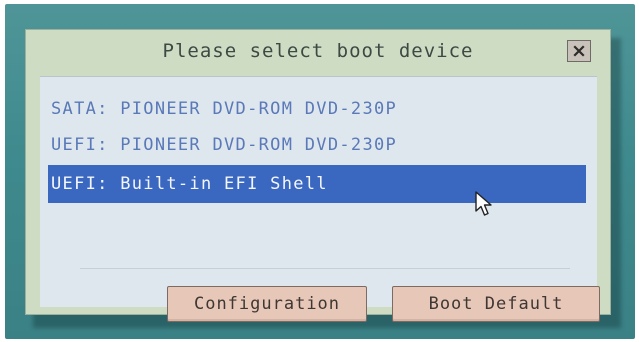  I want to click on close-button, so click(579, 51).